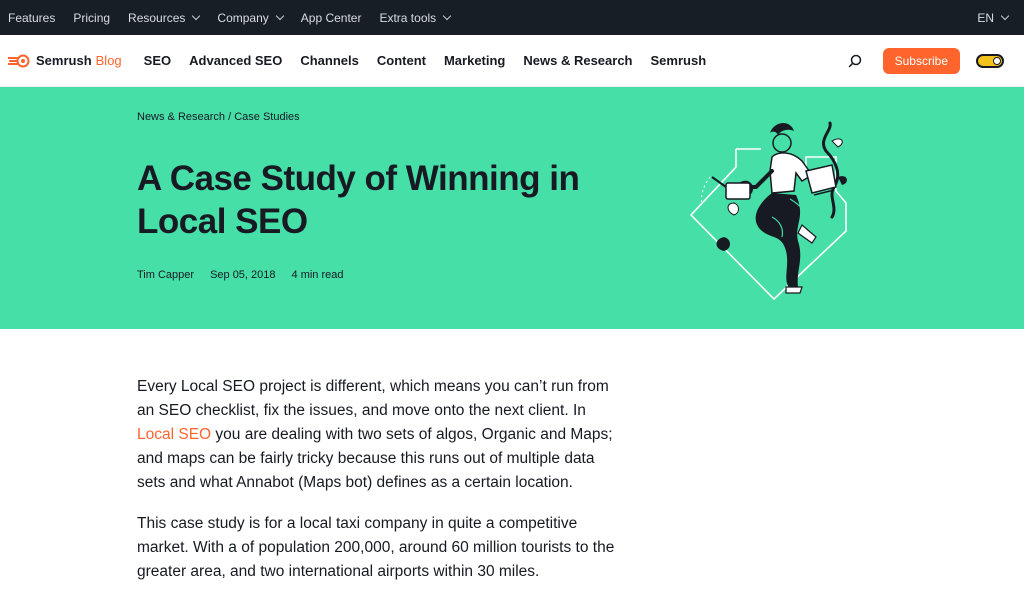 The image size is (1024, 601). I want to click on logo-blog-text: Blog, so click(108, 60).